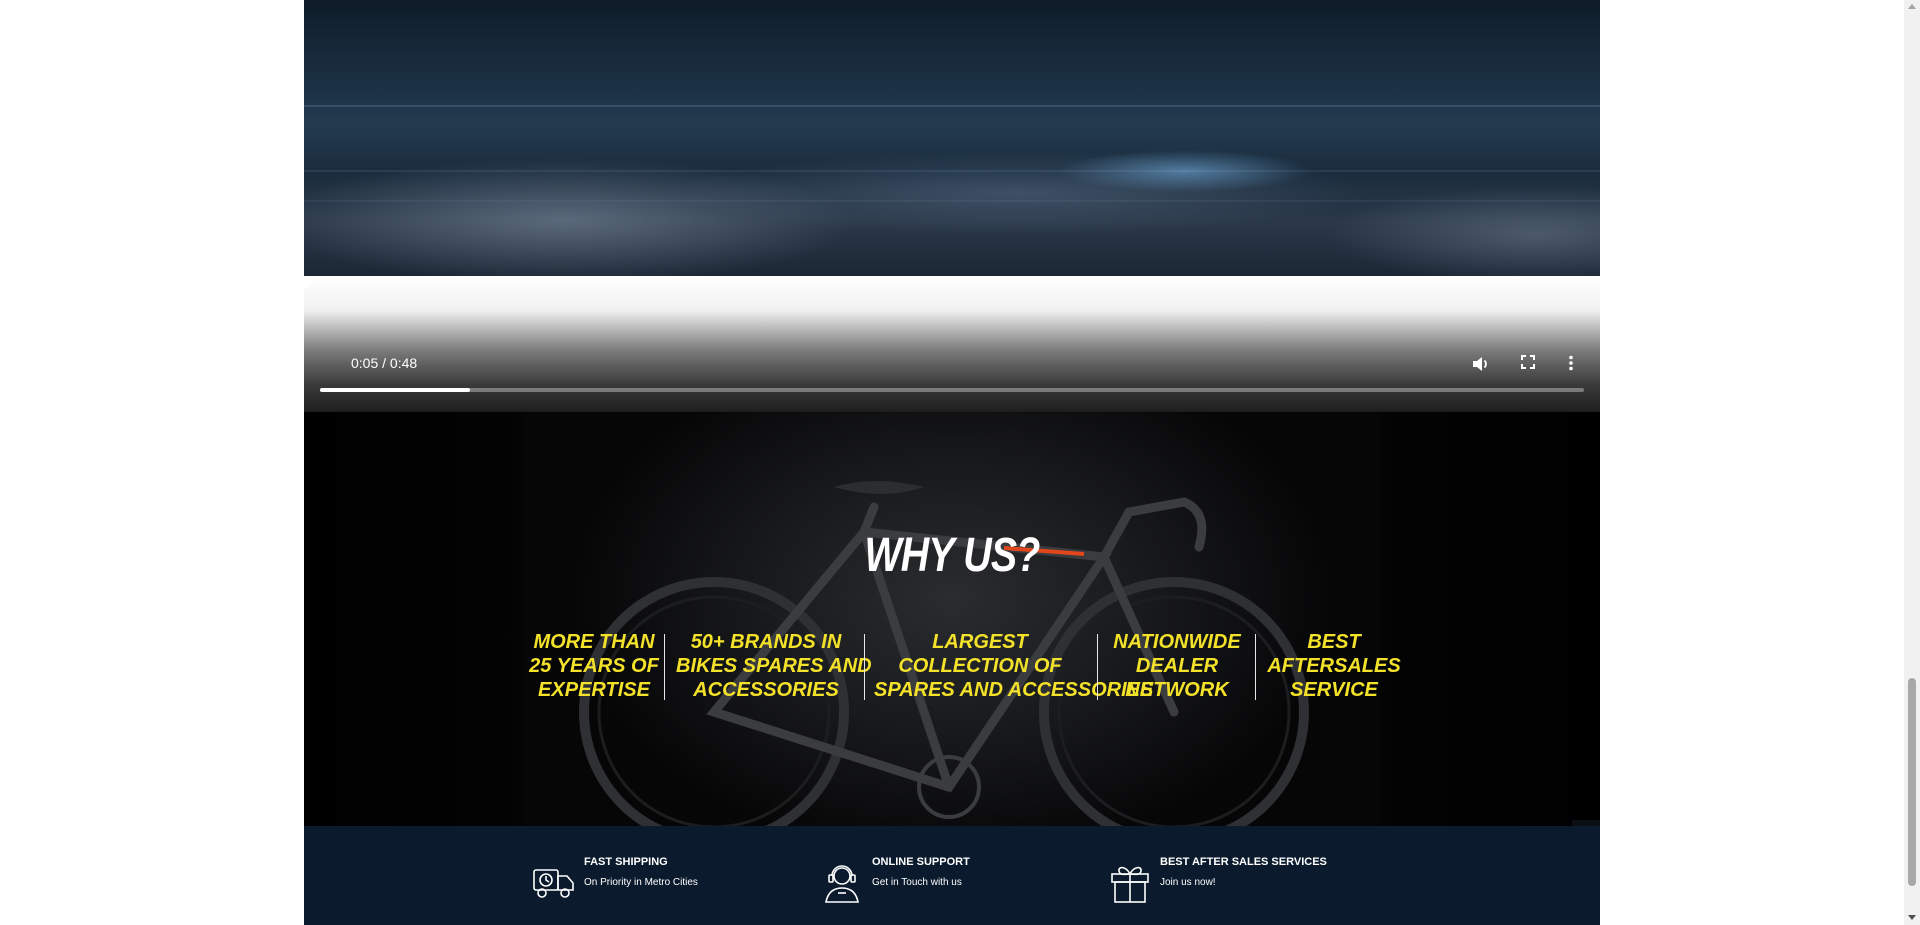  I want to click on scroll-up-icon, so click(1912, 6).